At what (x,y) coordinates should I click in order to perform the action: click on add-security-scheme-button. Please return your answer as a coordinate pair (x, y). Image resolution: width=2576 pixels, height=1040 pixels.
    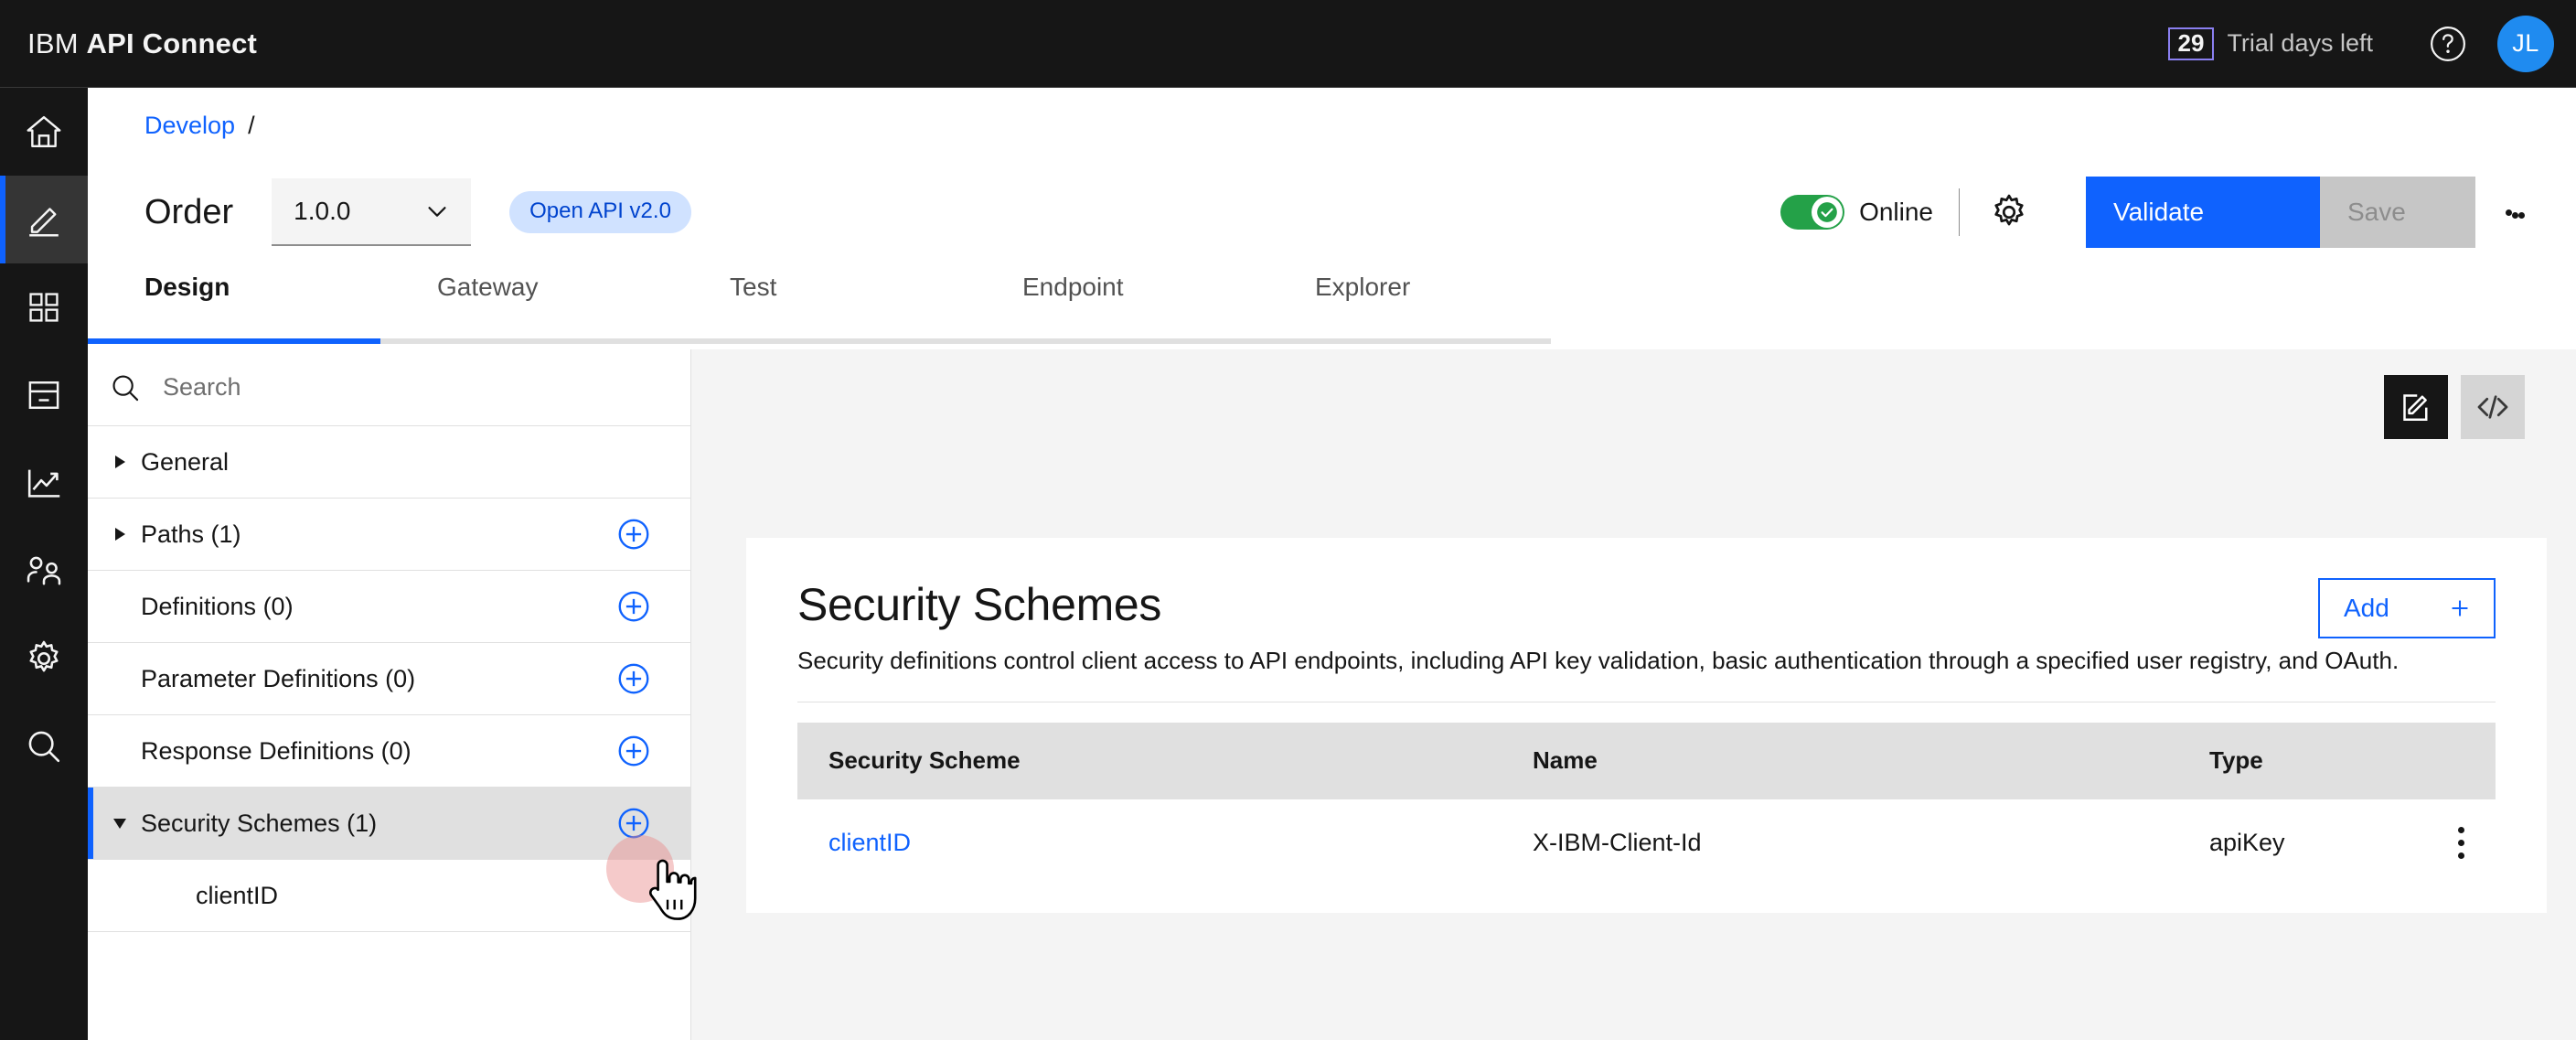
    Looking at the image, I should click on (633, 823).